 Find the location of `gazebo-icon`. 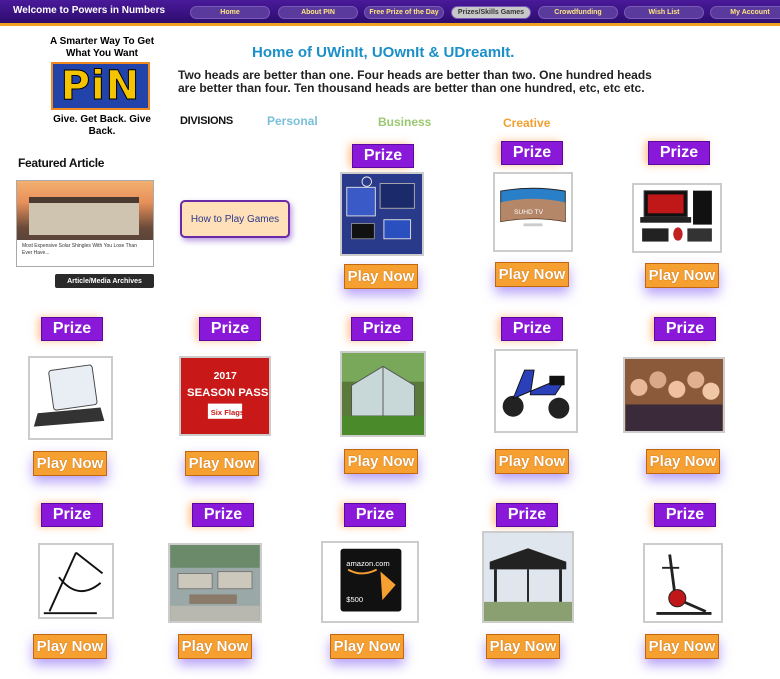

gazebo-icon is located at coordinates (528, 584).